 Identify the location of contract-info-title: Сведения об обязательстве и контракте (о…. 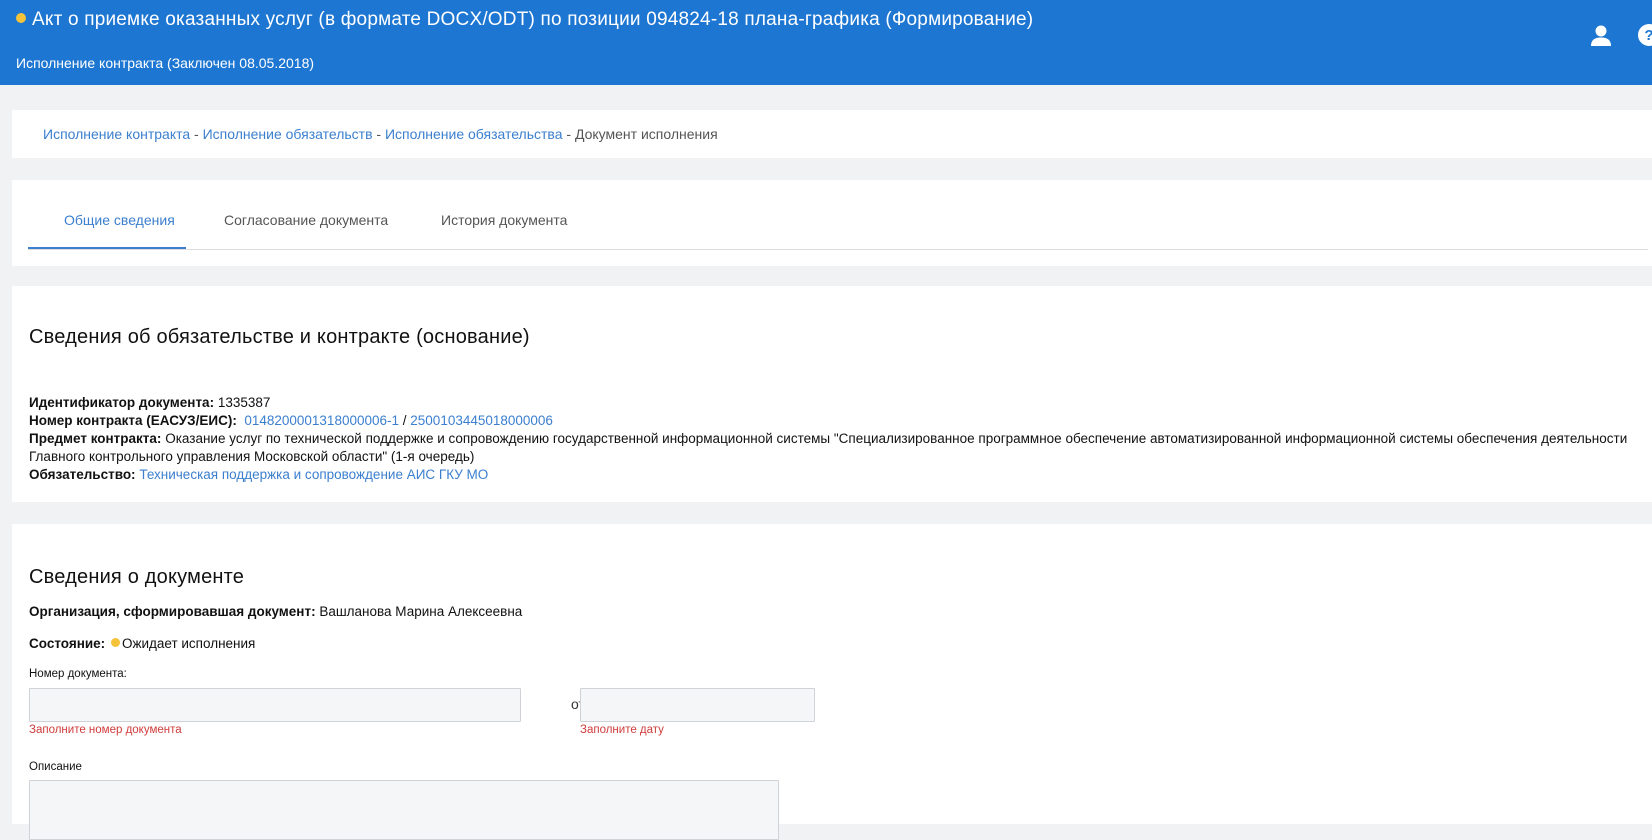
(279, 337).